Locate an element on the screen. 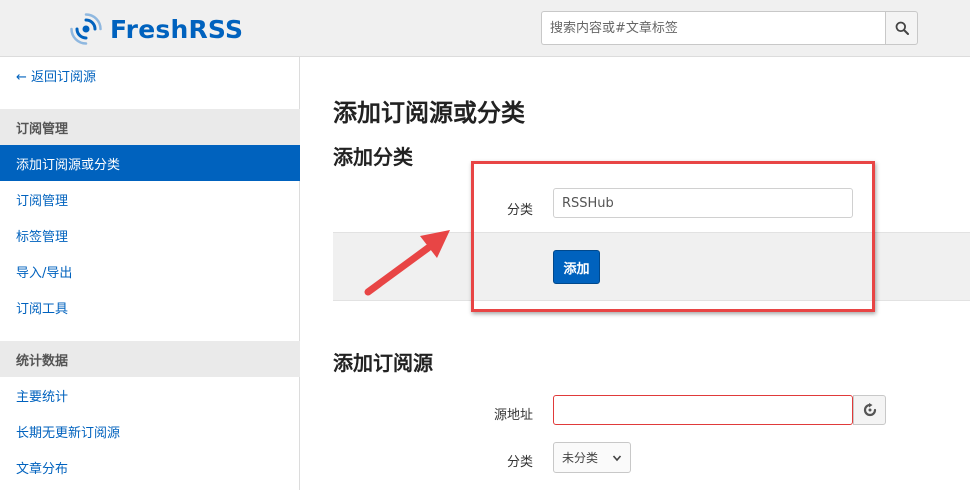  app-logo: FreshRSS is located at coordinates (156, 29).